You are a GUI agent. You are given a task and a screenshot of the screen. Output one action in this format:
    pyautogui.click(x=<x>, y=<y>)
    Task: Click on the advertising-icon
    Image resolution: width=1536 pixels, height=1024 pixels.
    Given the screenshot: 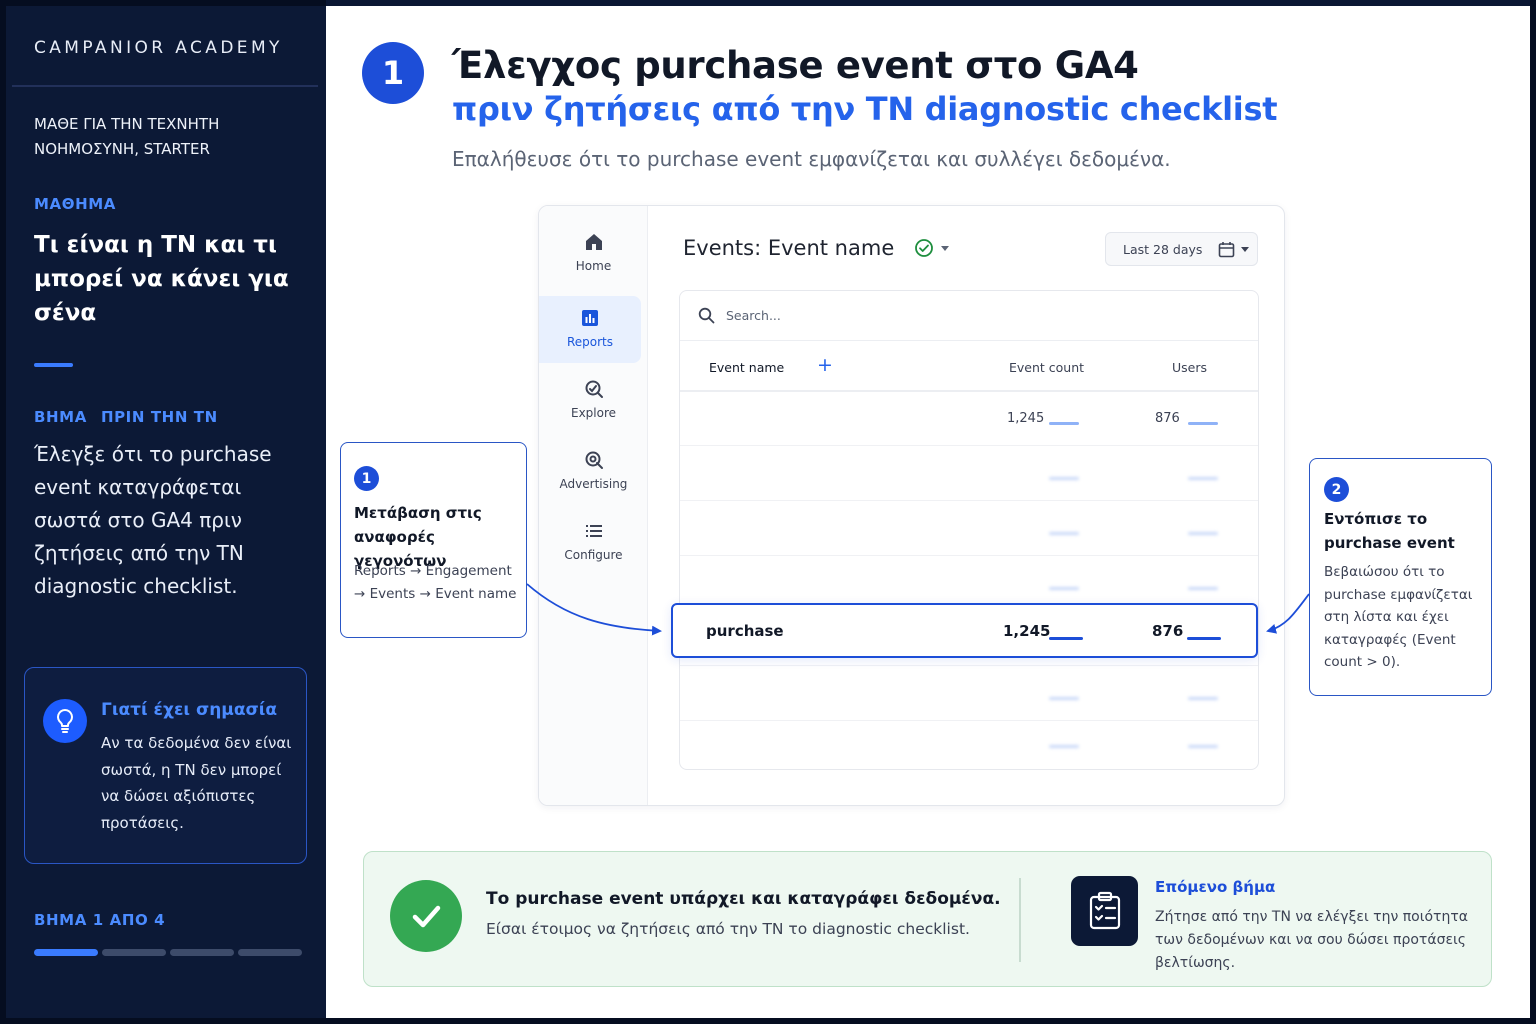 What is the action you would take?
    pyautogui.click(x=594, y=460)
    